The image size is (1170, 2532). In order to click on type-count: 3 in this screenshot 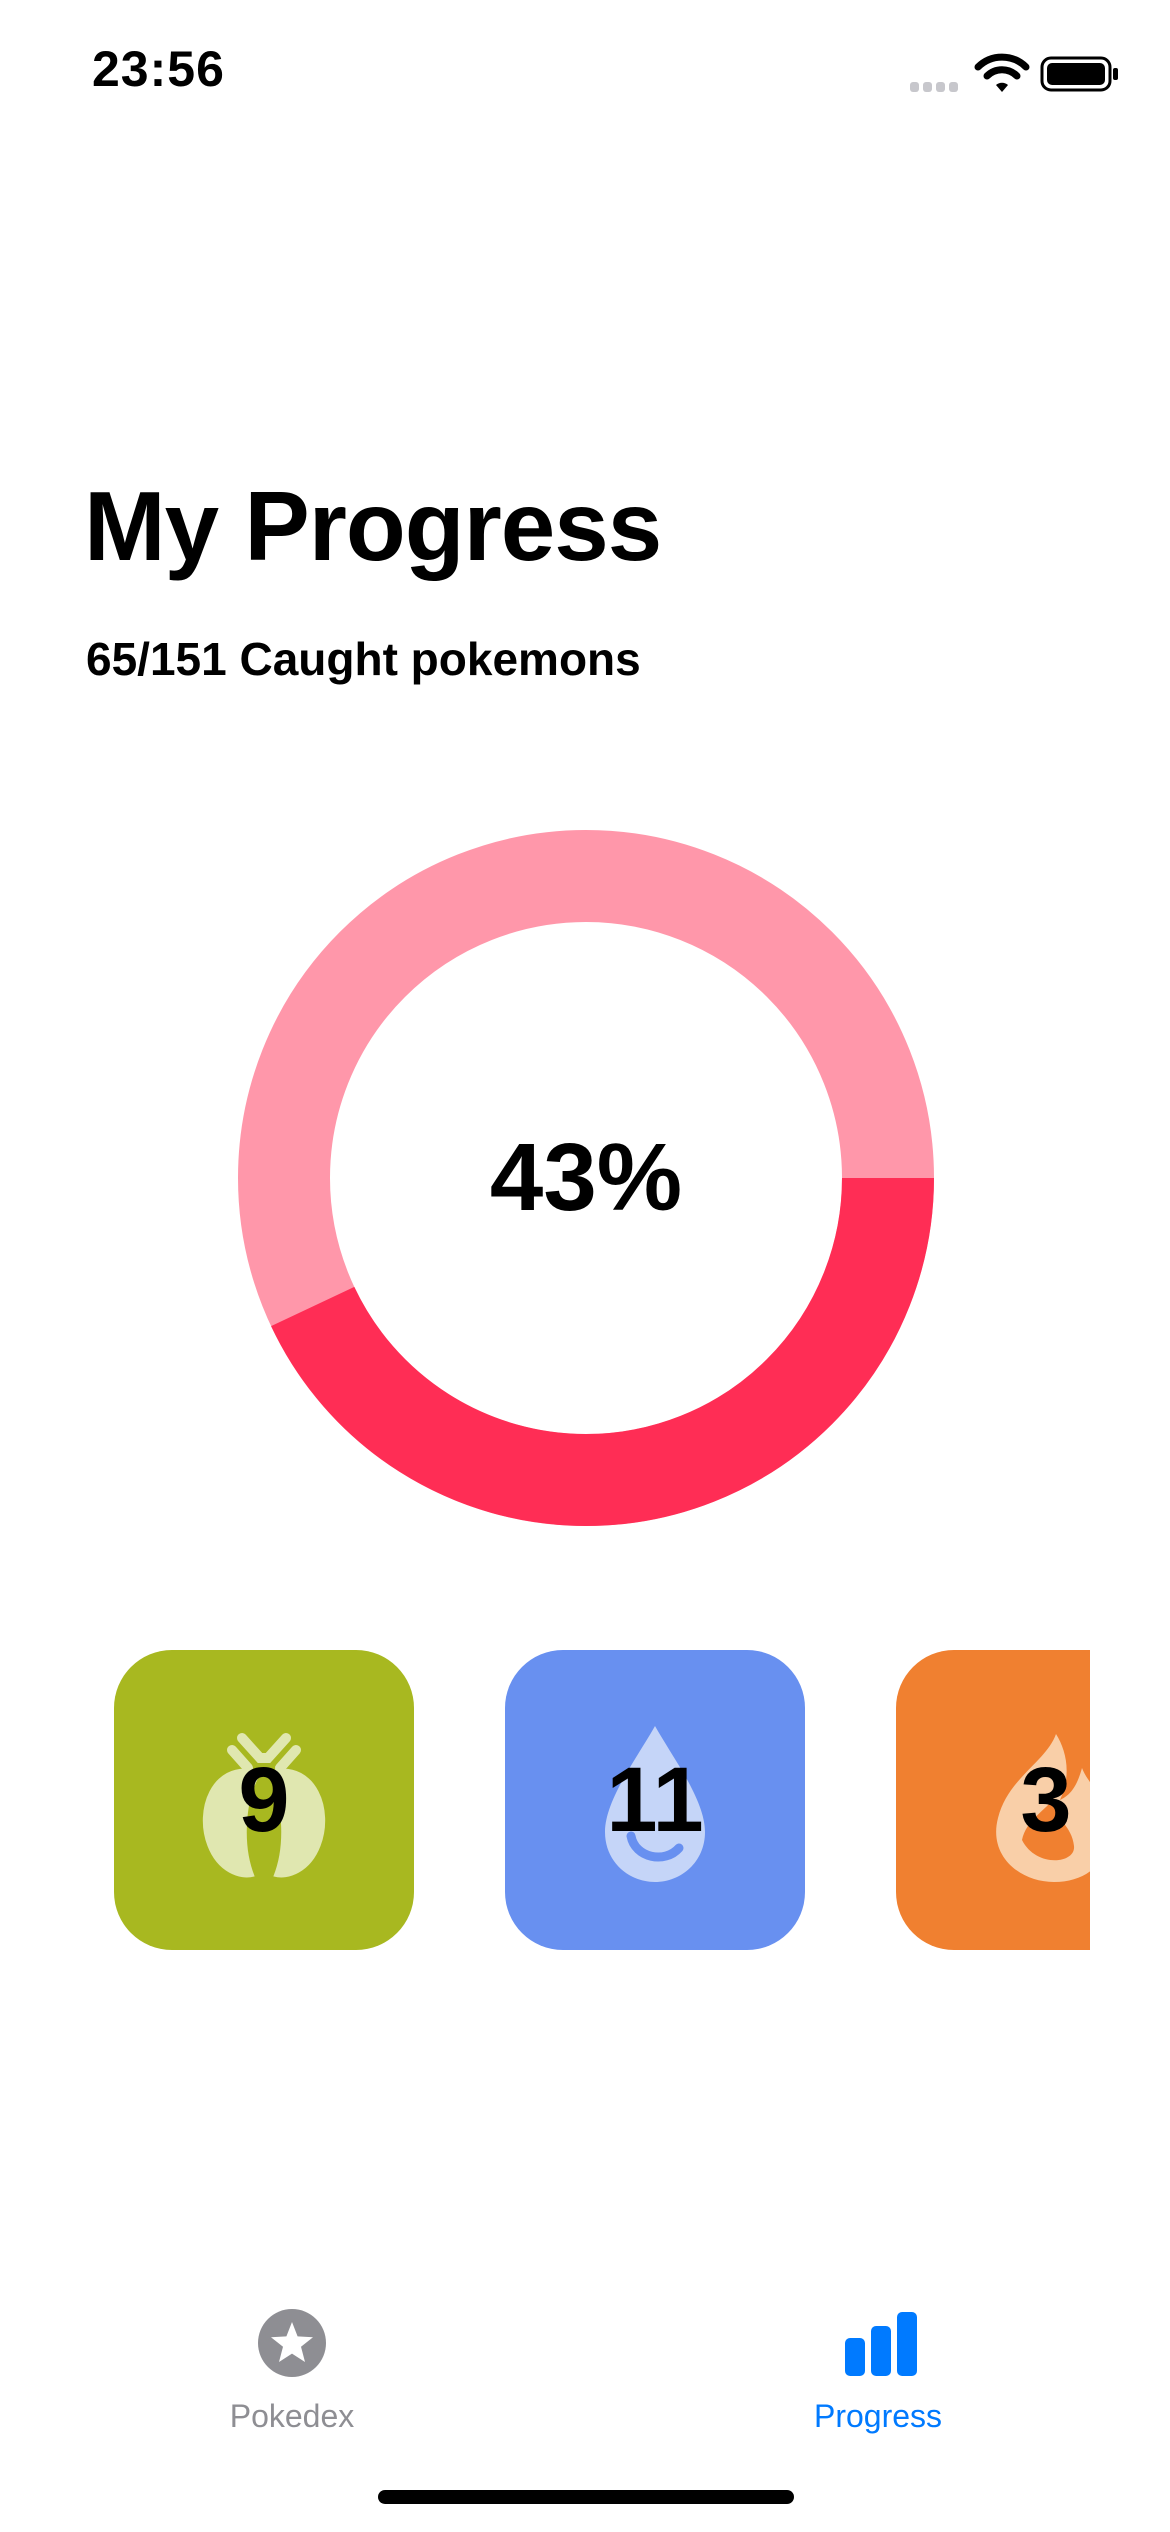, I will do `click(1046, 1799)`.